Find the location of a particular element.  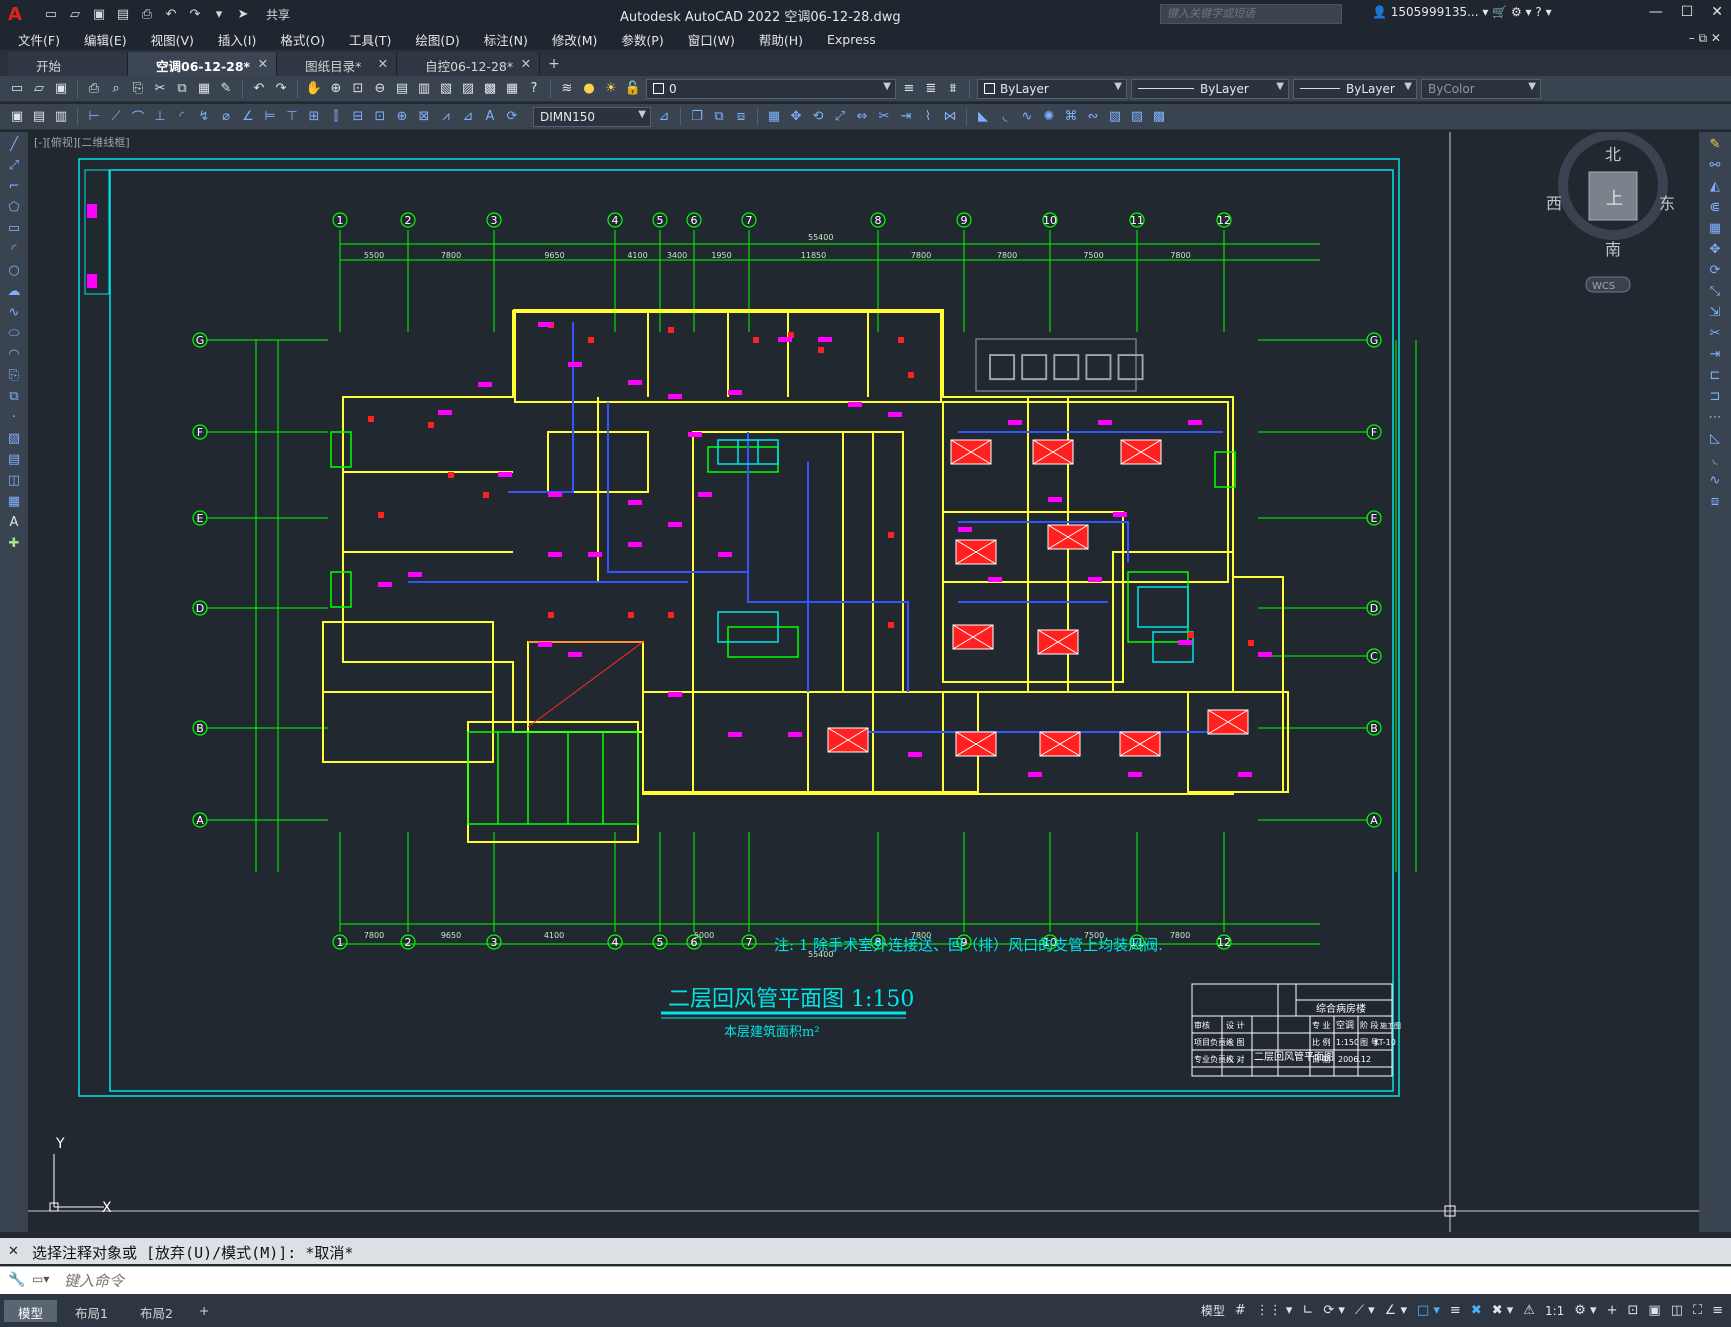

add-layout-button: + is located at coordinates (204, 1311).